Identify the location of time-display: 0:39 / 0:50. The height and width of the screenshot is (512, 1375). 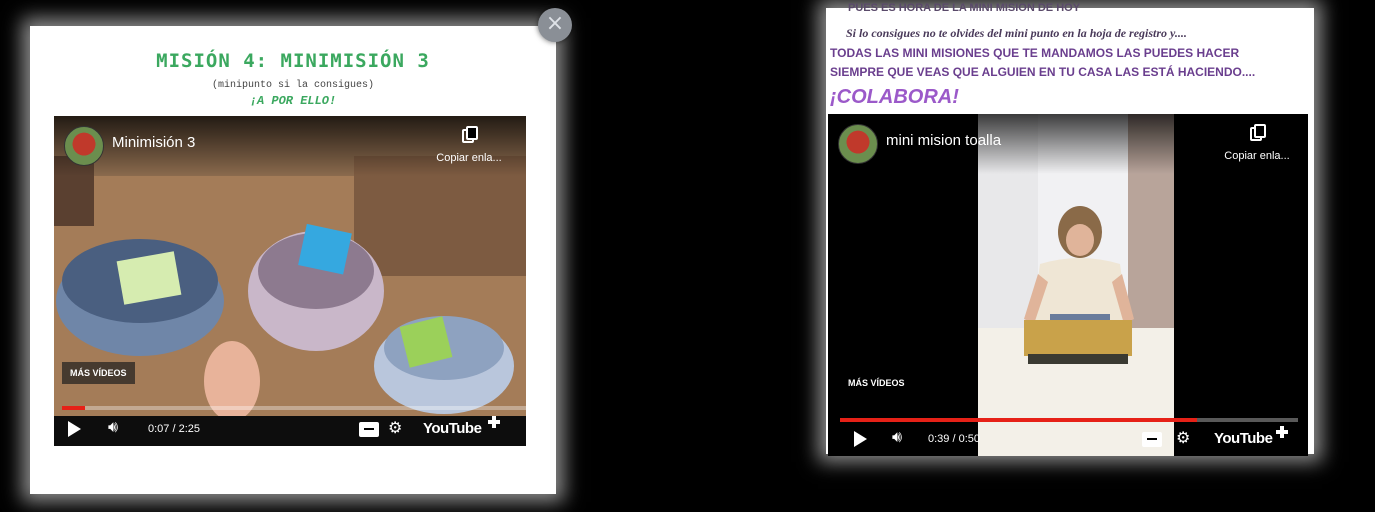
(954, 439).